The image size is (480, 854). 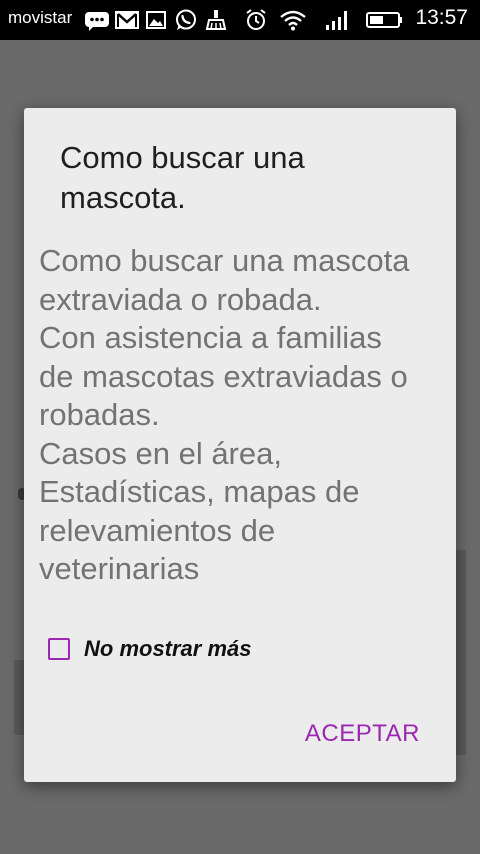 I want to click on cleaner-icon, so click(x=216, y=20).